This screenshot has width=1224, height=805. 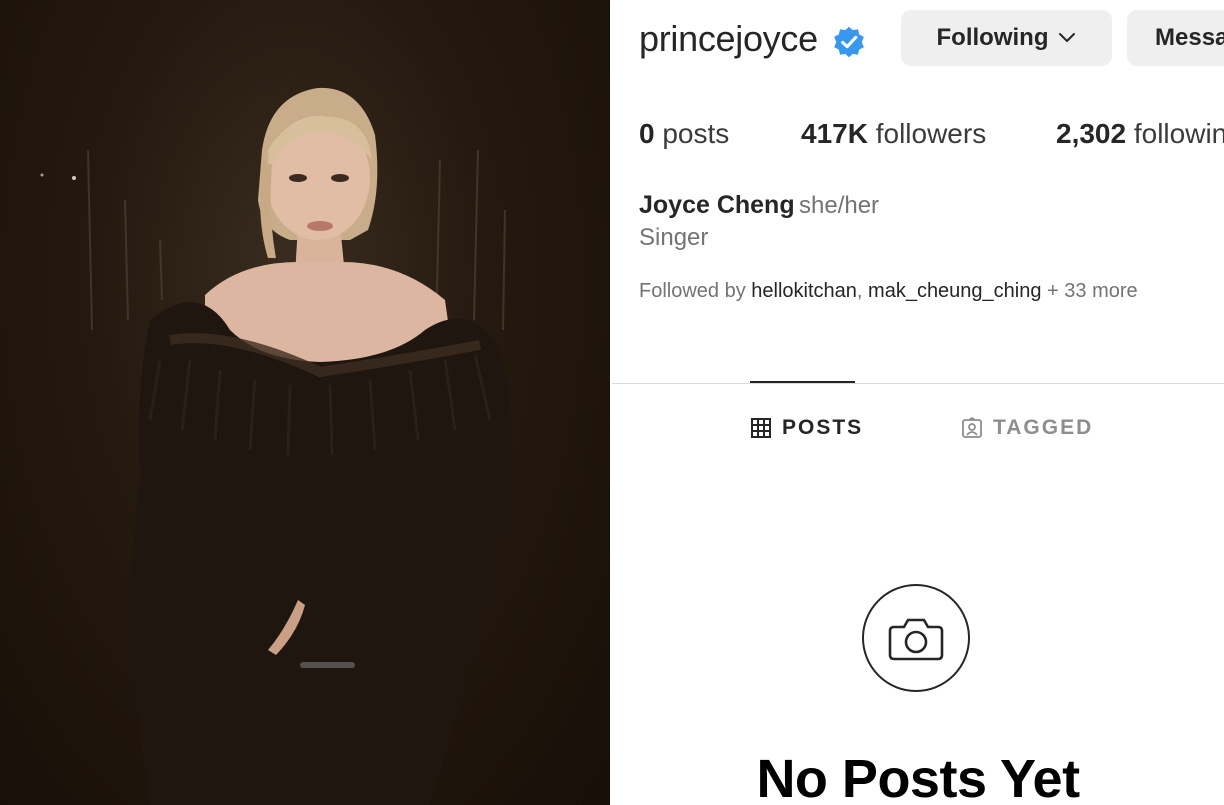 I want to click on followers-count: 417K, so click(x=834, y=133).